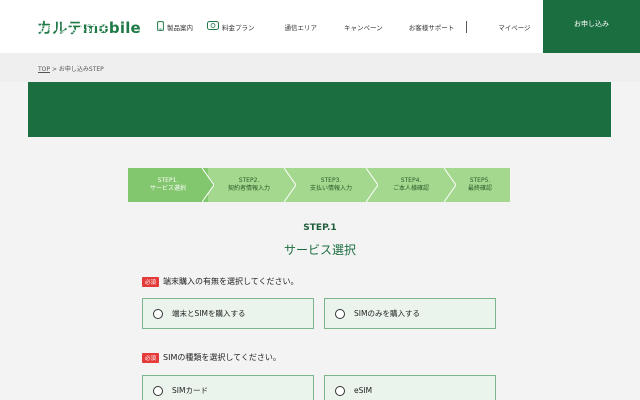 Image resolution: width=640 pixels, height=400 pixels. I want to click on step-4: STEP4. ご本人様確認, so click(414, 185).